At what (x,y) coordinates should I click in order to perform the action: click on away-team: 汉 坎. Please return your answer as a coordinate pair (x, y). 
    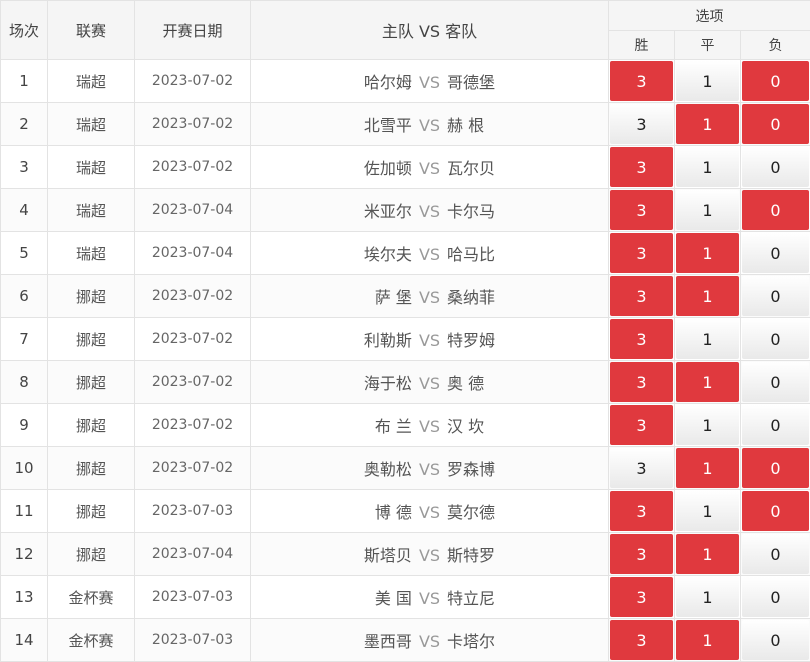
    Looking at the image, I should click on (466, 426).